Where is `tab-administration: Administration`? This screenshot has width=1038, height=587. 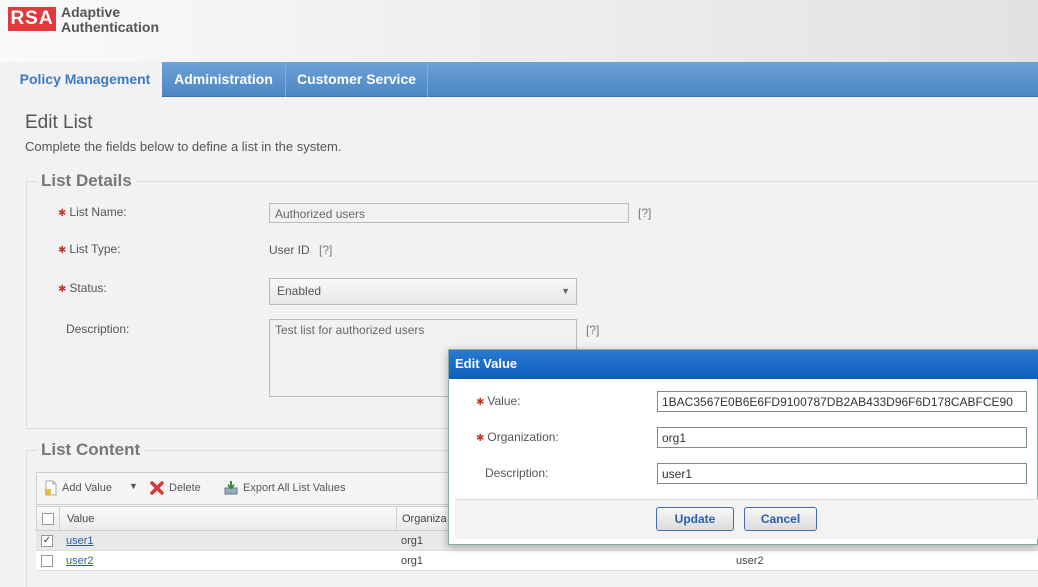 tab-administration: Administration is located at coordinates (224, 79).